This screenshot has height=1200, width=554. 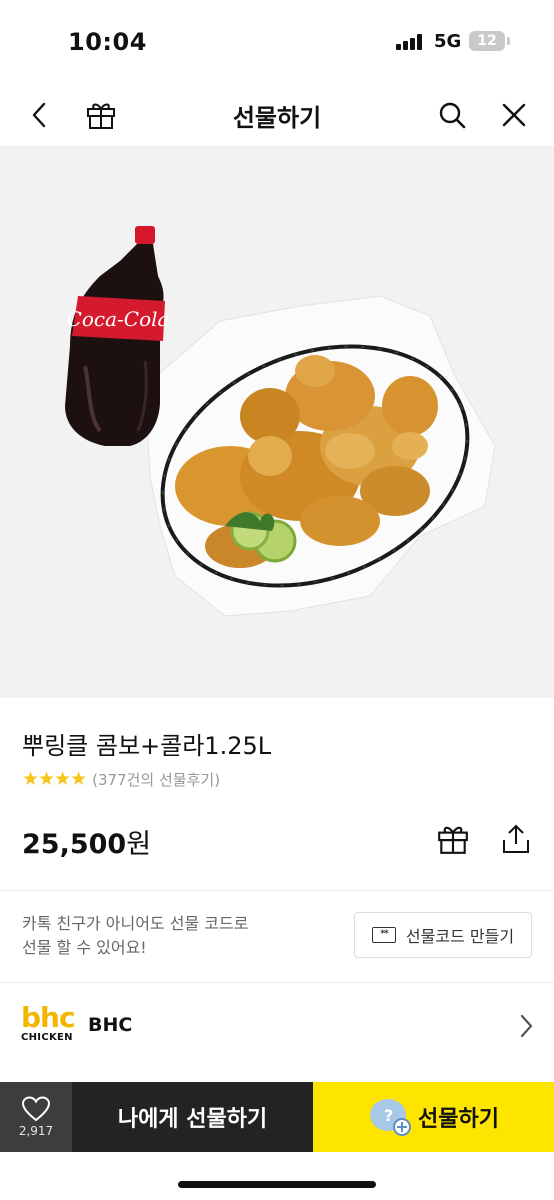 What do you see at coordinates (74, 844) in the screenshot?
I see `price-number: 25,500` at bounding box center [74, 844].